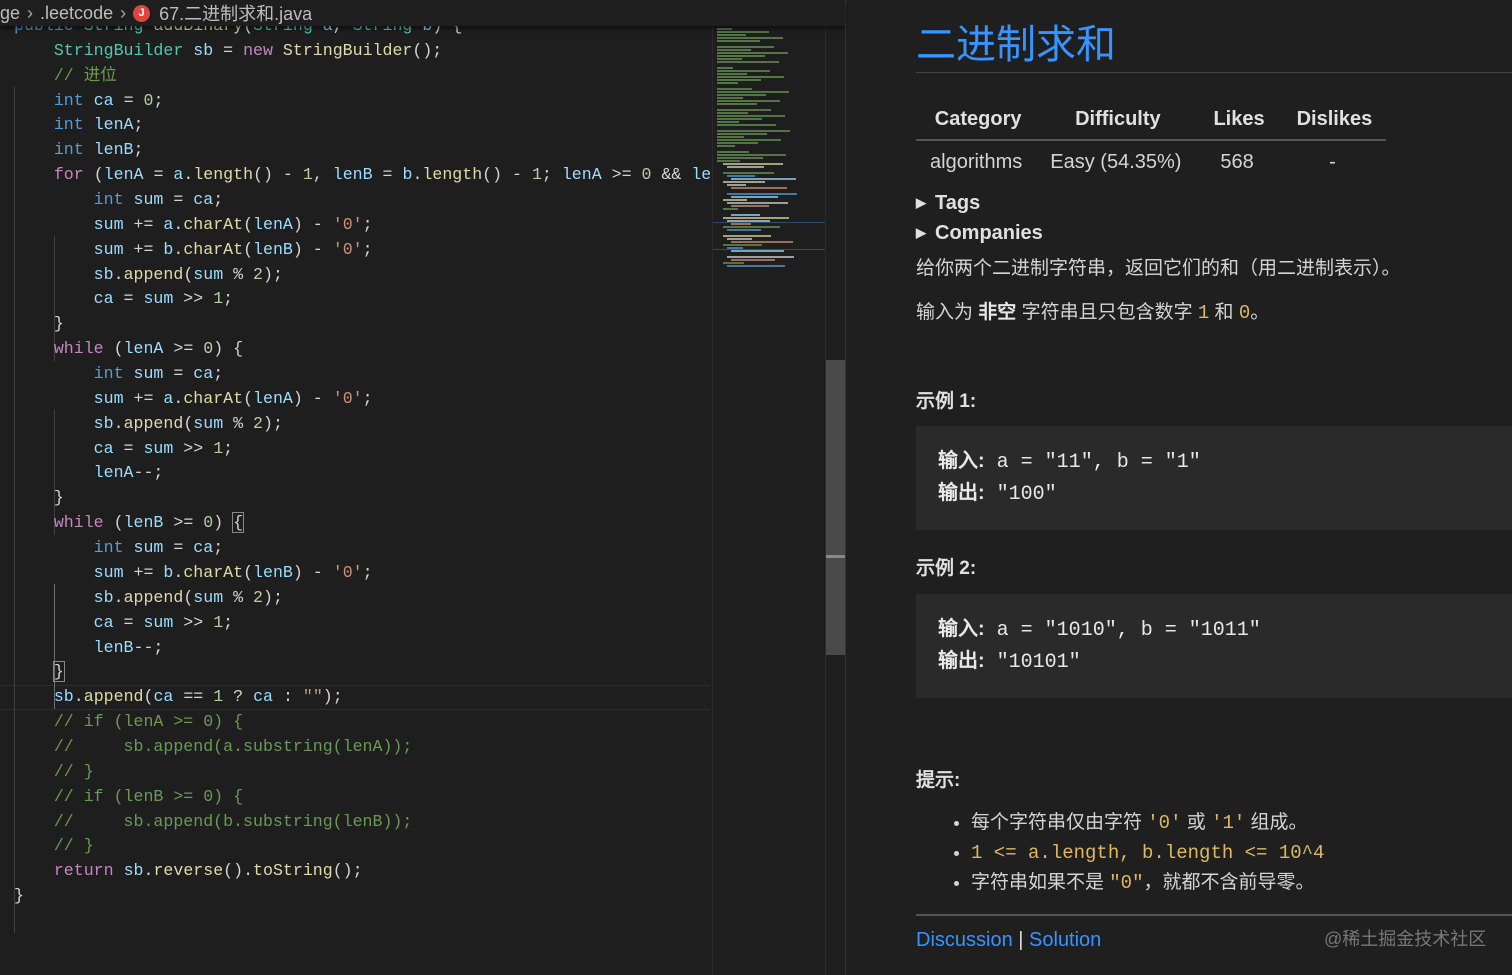 The image size is (1512, 975). Describe the element at coordinates (213, 821) in the screenshot. I see `code-line: // sb.append(b.substring(lenB));` at that location.